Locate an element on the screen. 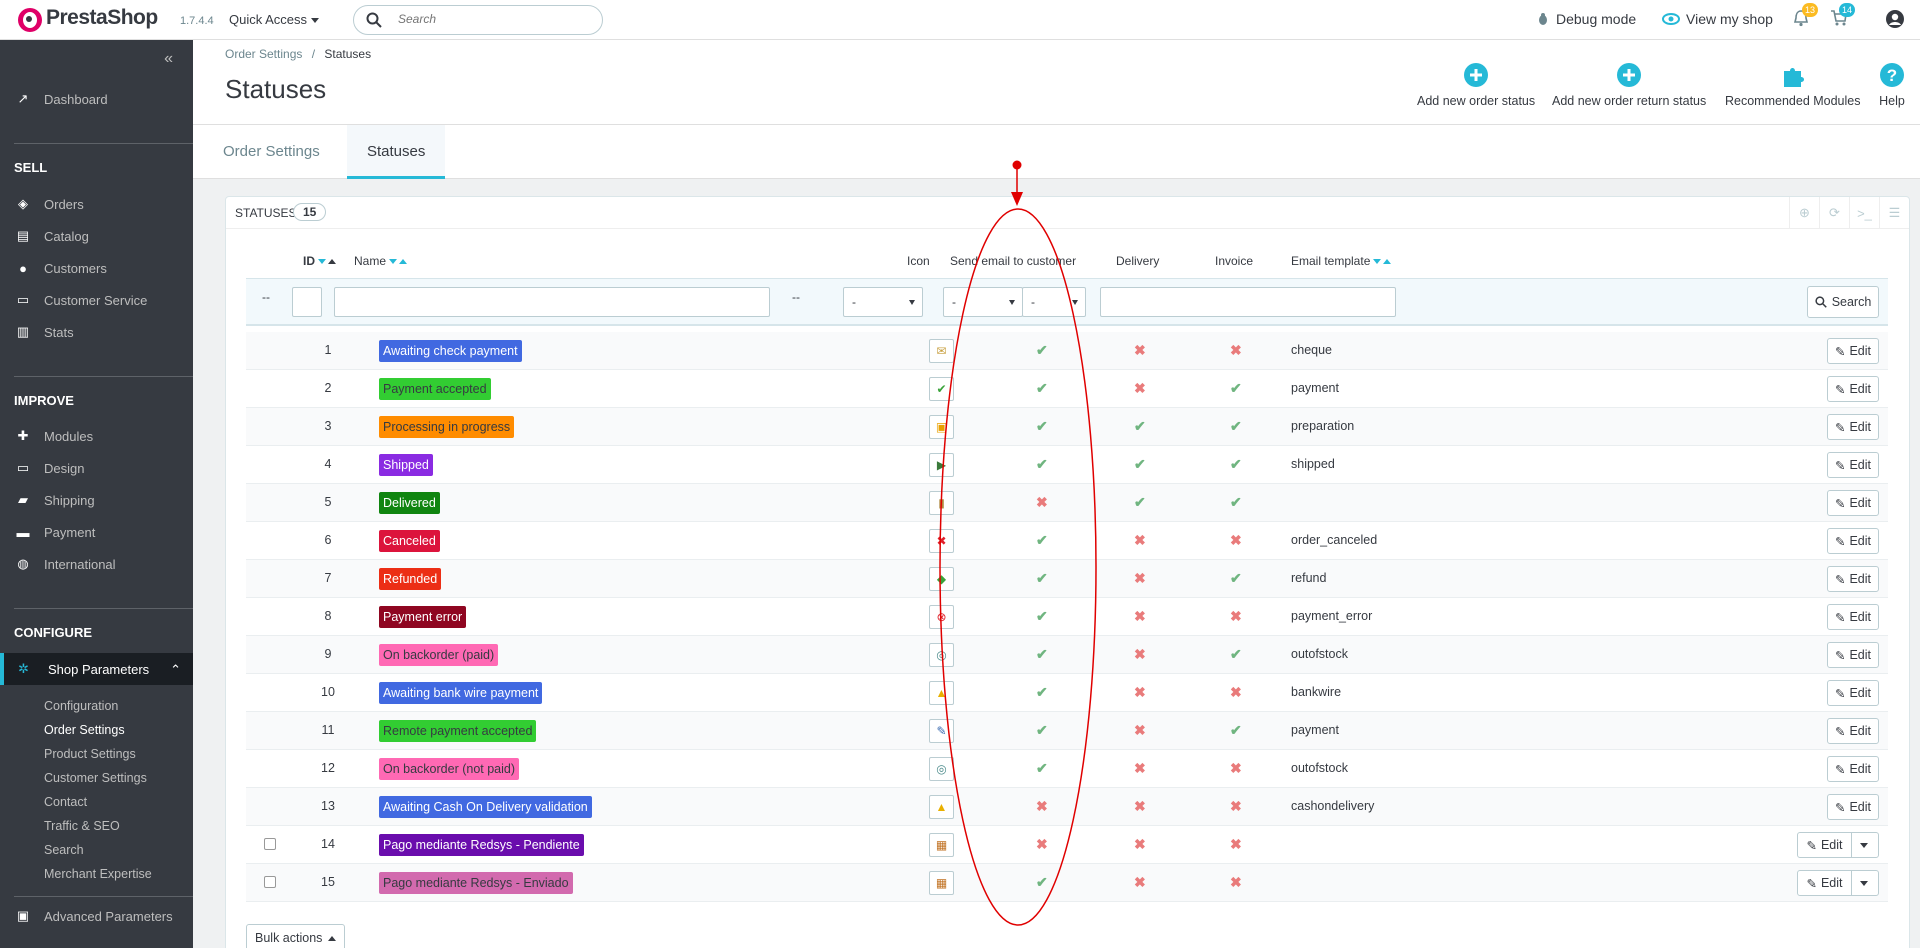  status-name-badge: Delivered is located at coordinates (409, 503).